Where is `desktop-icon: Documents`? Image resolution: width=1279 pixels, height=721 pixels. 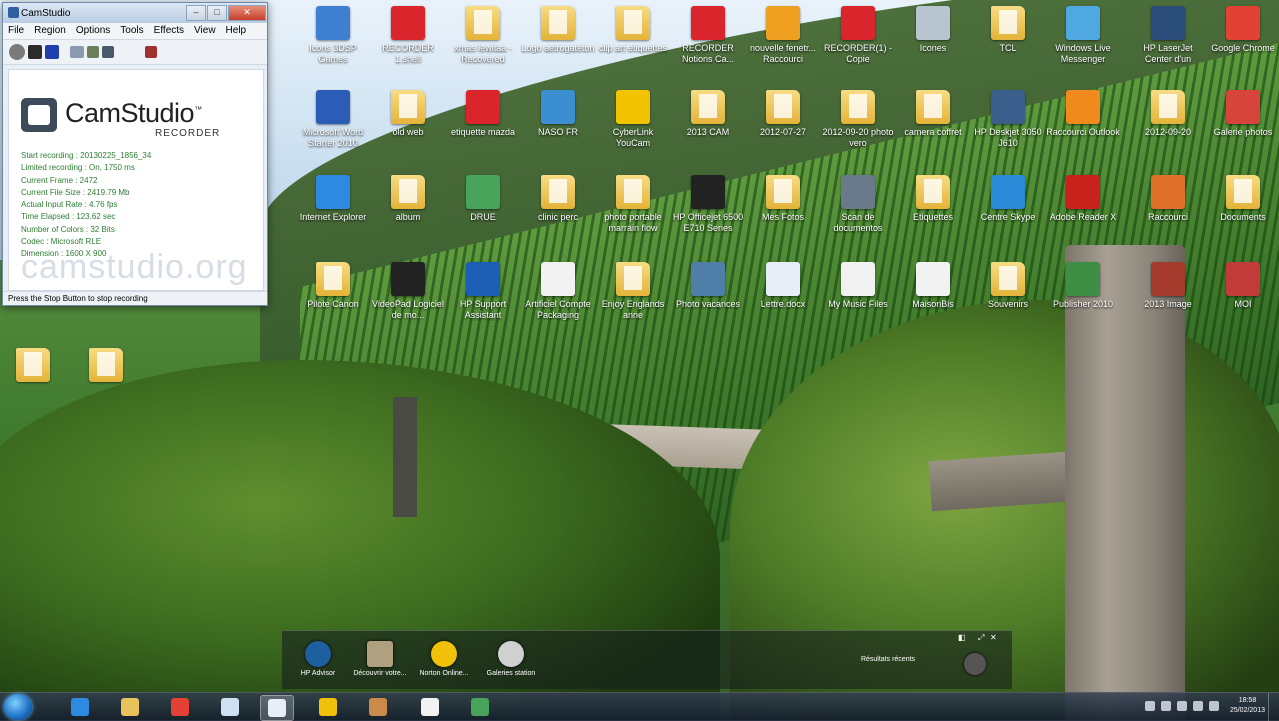 desktop-icon: Documents is located at coordinates (1242, 213).